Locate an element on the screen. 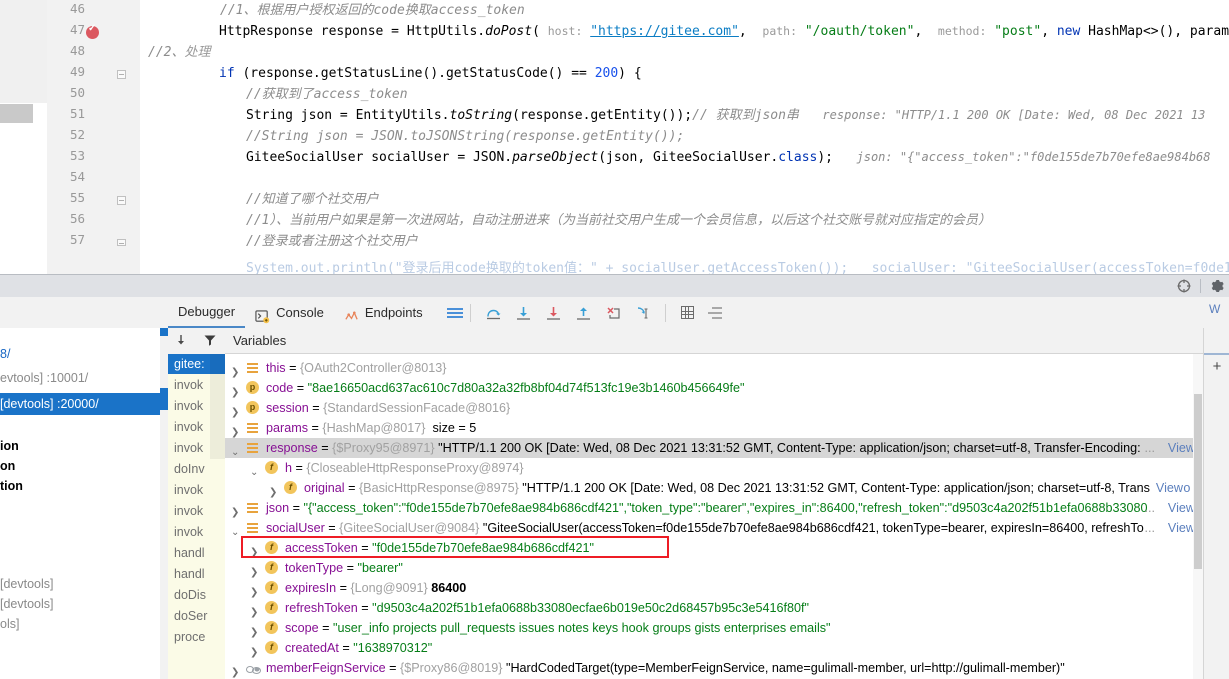  evaluate-expression-icon is located at coordinates (687, 312).